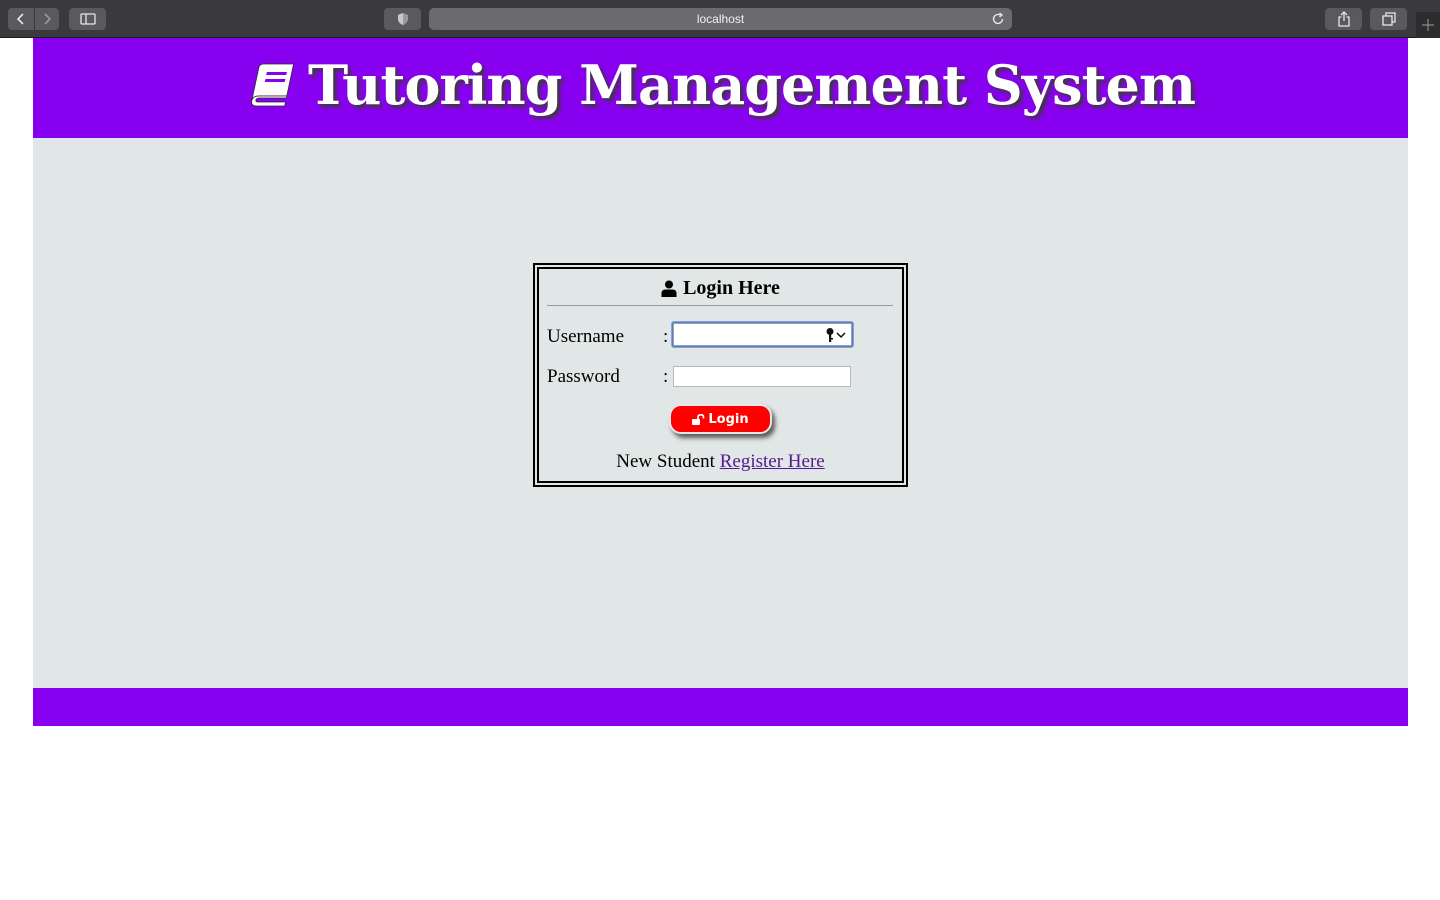  What do you see at coordinates (720, 707) in the screenshot?
I see `page-footer` at bounding box center [720, 707].